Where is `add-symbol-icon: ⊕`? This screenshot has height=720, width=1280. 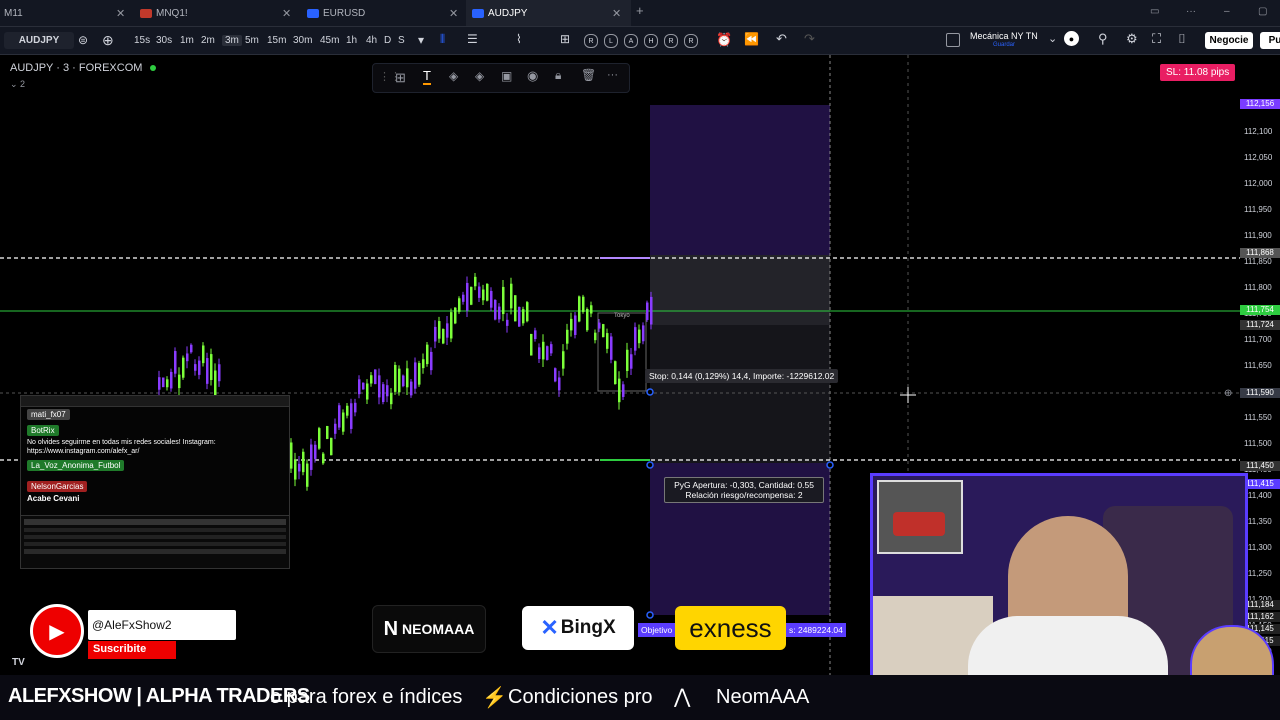 add-symbol-icon: ⊕ is located at coordinates (108, 40).